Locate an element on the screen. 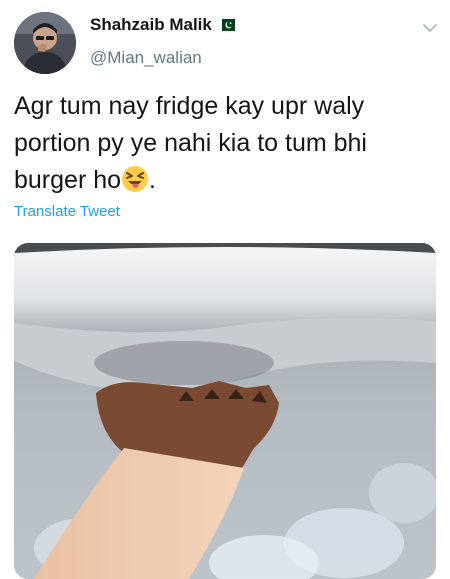  squinting-face-with-tongue-icon is located at coordinates (135, 179).